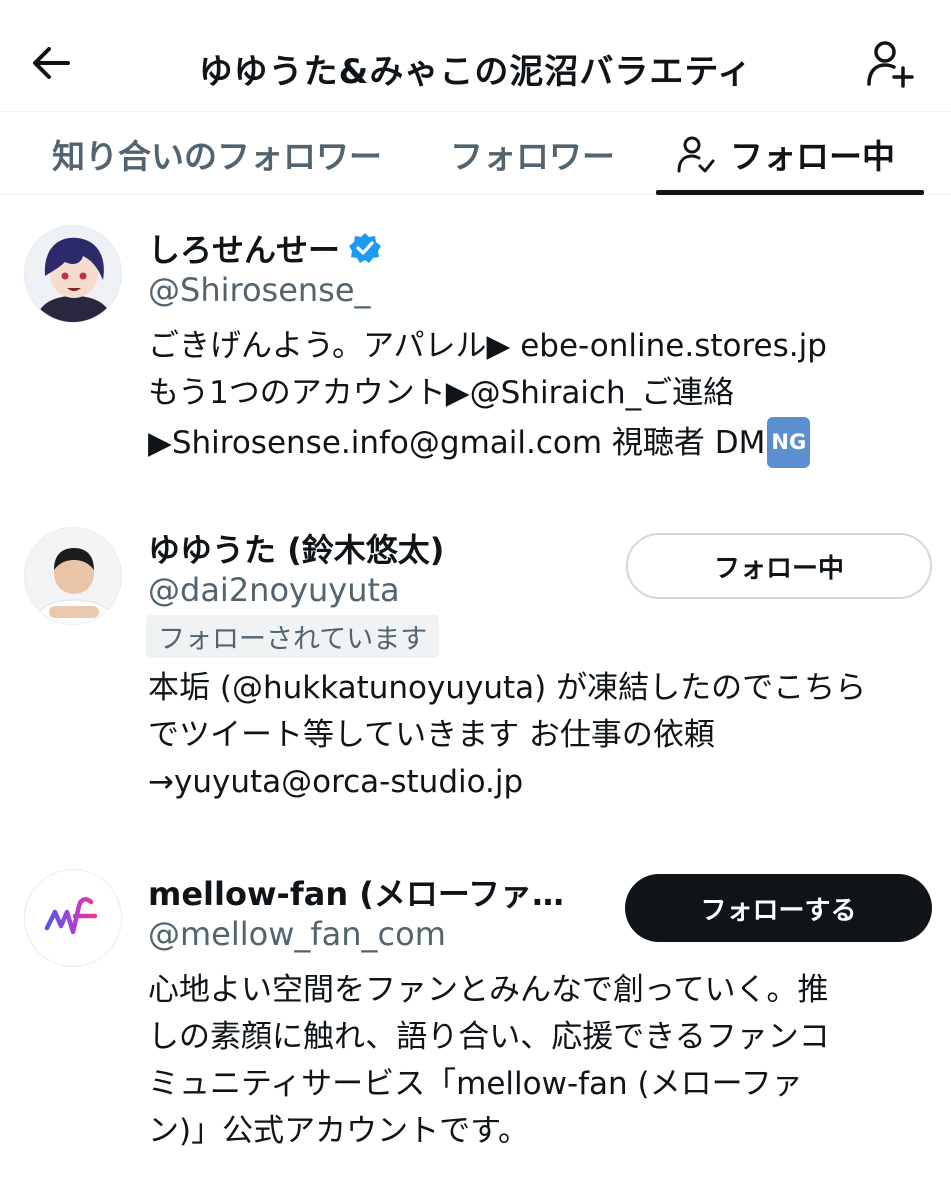 This screenshot has height=1200, width=951. I want to click on person-add-icon, so click(890, 64).